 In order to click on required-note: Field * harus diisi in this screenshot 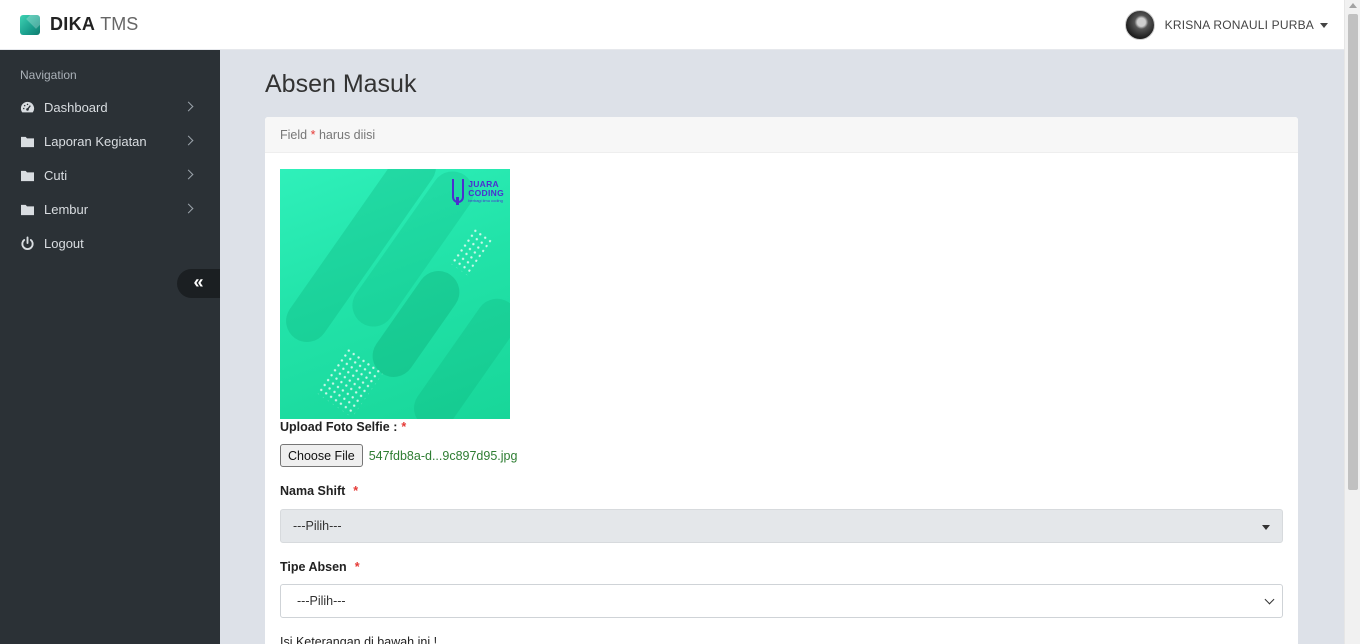, I will do `click(781, 135)`.